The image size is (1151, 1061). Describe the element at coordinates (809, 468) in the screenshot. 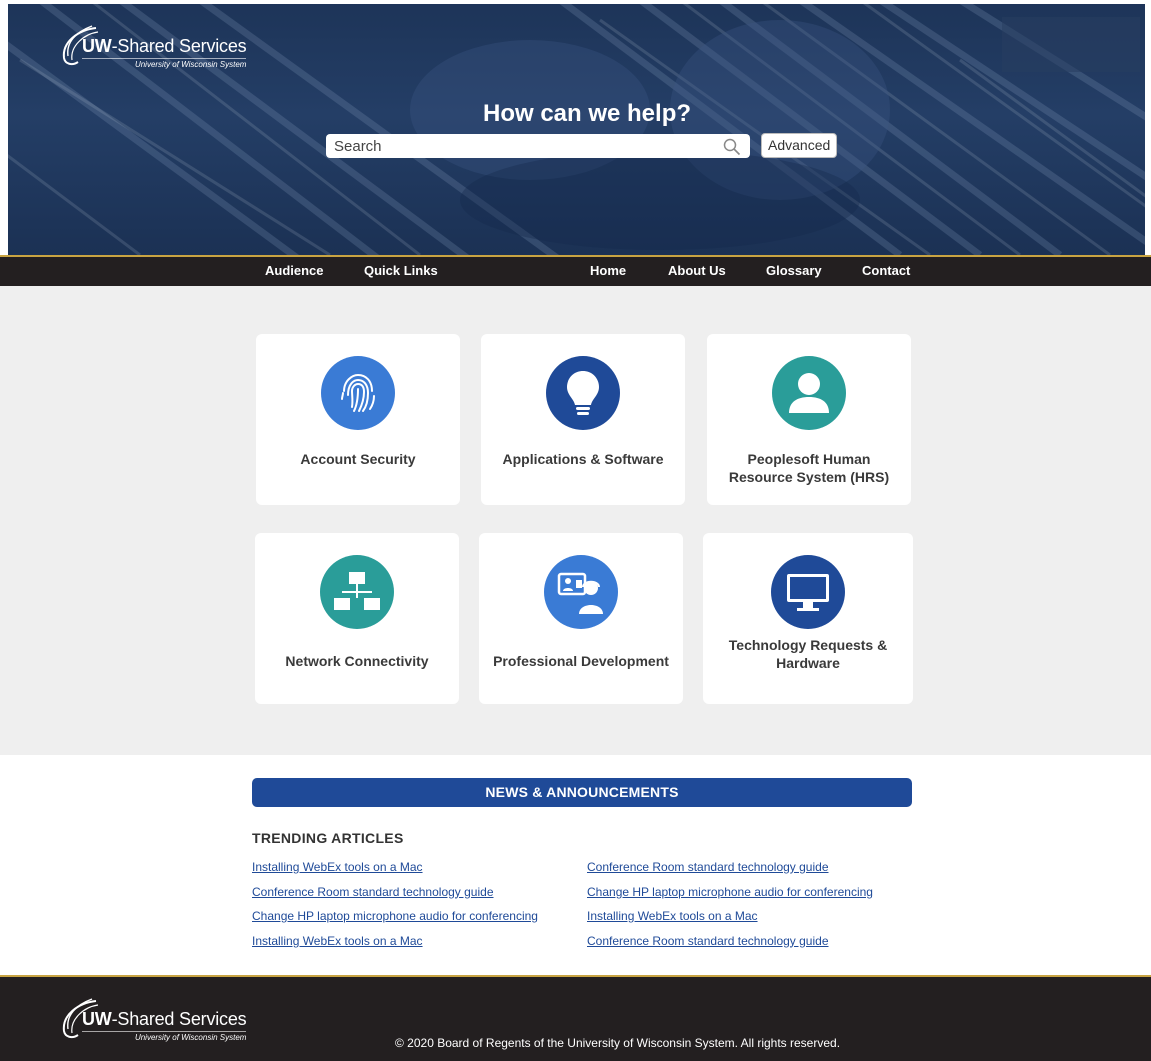

I see `tile-label: Peoplesoft Human Resource System (HRS)` at that location.